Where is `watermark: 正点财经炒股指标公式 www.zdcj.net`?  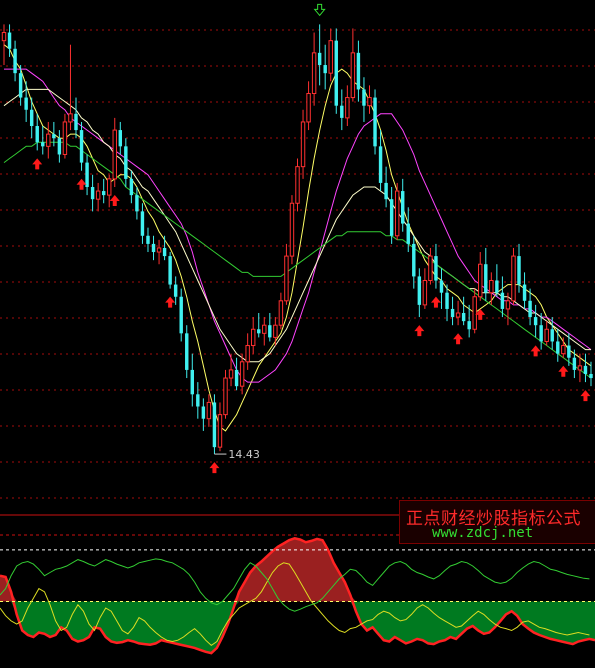
watermark: 正点财经炒股指标公式 www.zdcj.net is located at coordinates (497, 522).